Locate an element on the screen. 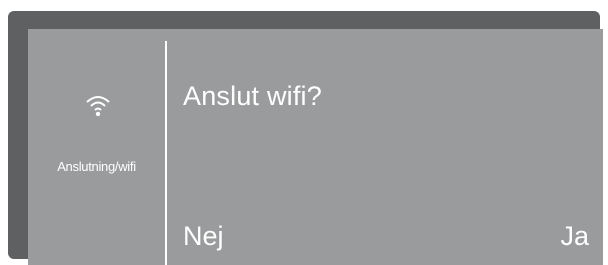 The image size is (608, 265). dialog-question: Anslut wifi? is located at coordinates (252, 96).